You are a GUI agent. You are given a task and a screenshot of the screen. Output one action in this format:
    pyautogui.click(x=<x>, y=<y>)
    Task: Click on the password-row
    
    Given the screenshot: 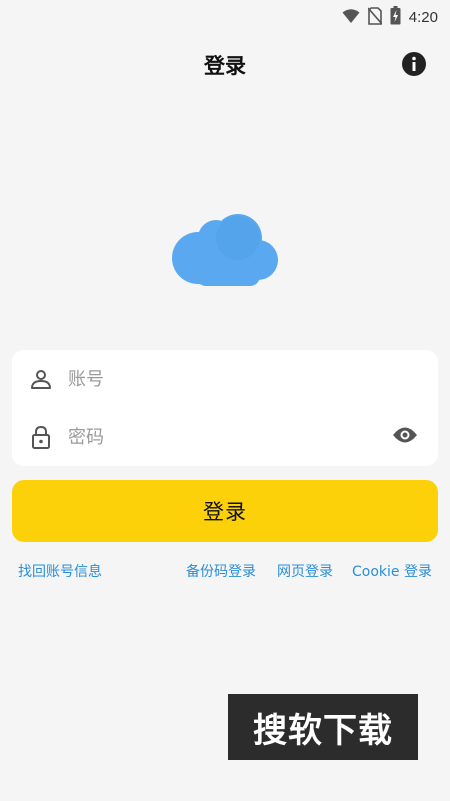 What is the action you would take?
    pyautogui.click(x=225, y=437)
    